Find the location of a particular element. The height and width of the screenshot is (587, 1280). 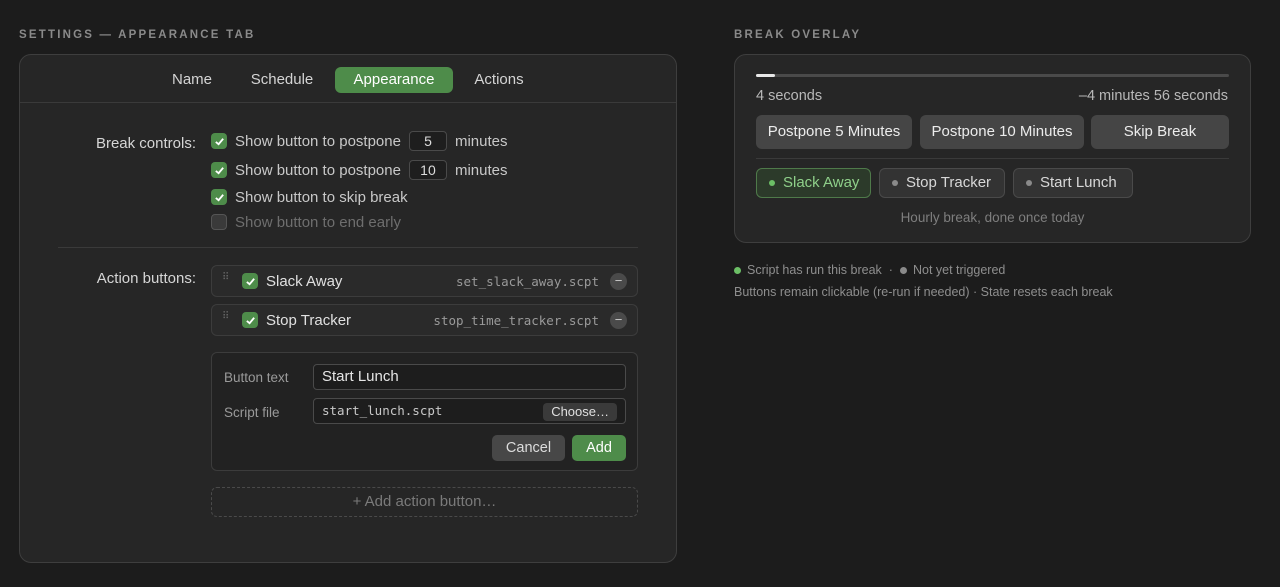

skip-break-row: Show button to skip break is located at coordinates (309, 197).